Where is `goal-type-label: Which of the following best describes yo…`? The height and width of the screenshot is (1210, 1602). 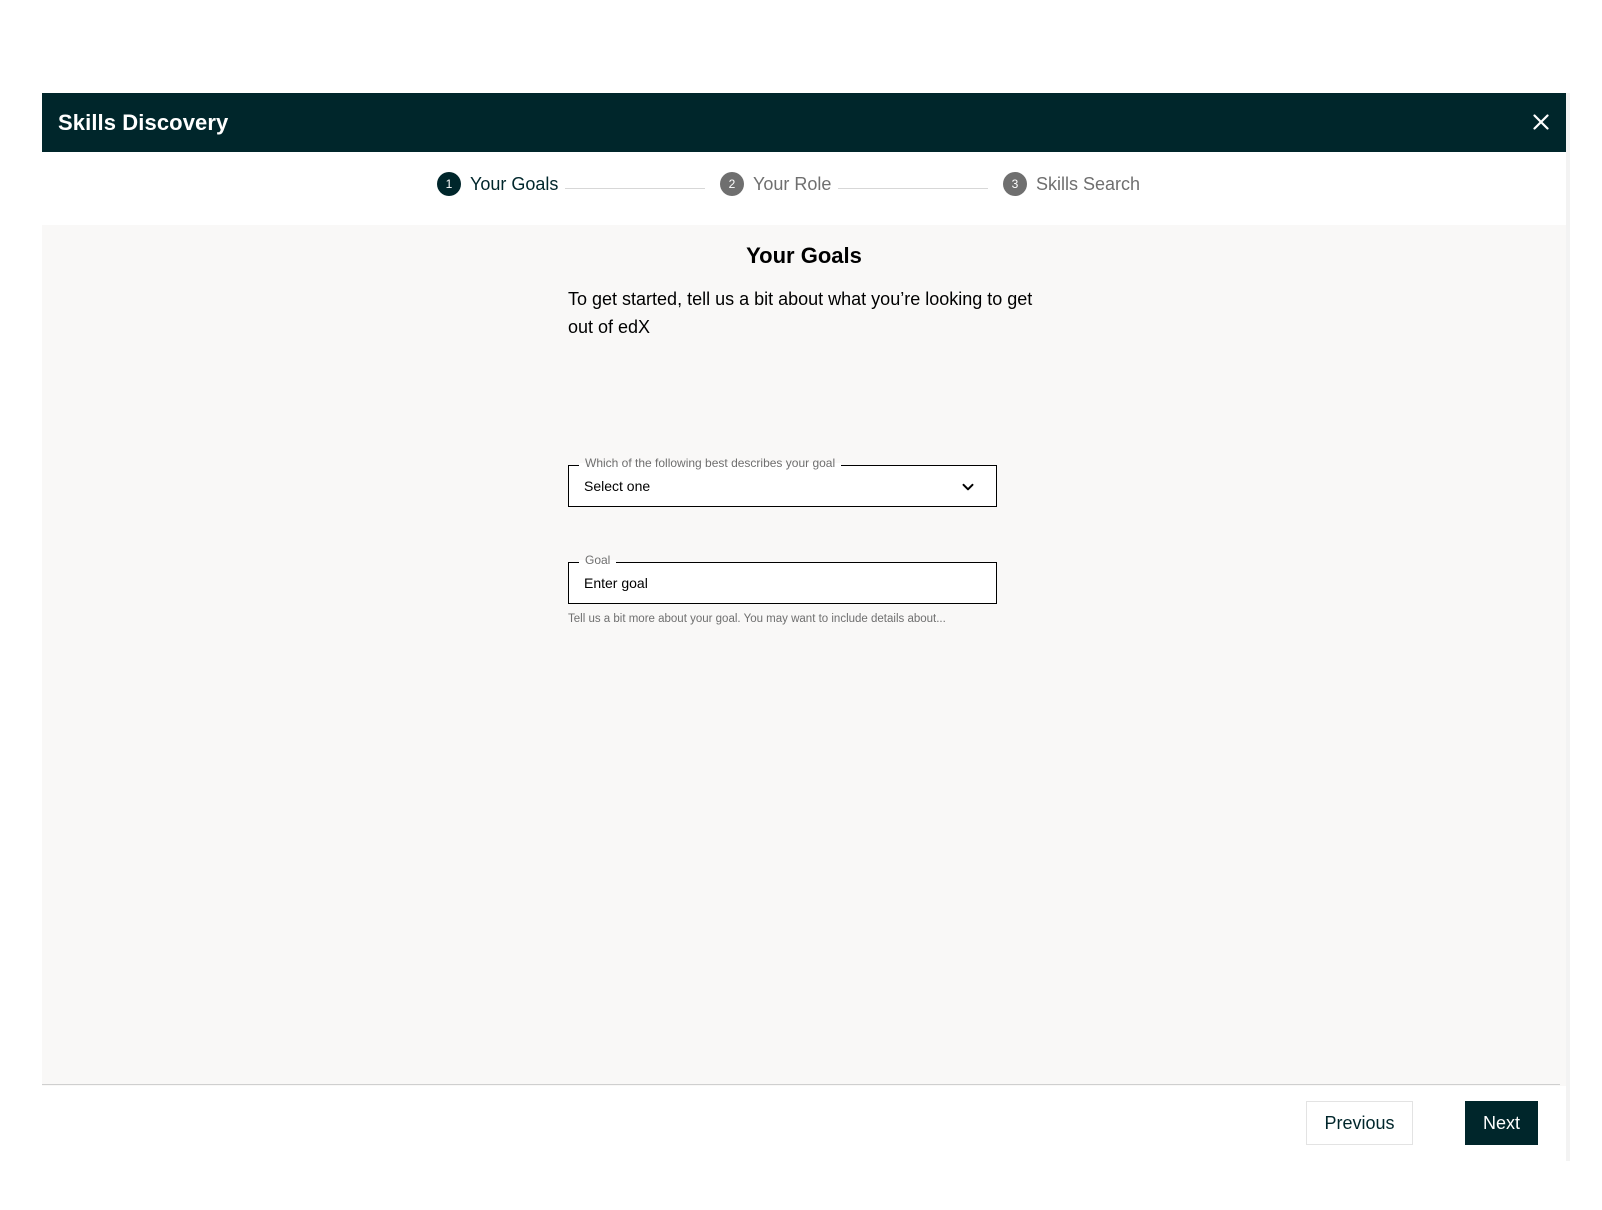
goal-type-label: Which of the following best describes yo… is located at coordinates (710, 463).